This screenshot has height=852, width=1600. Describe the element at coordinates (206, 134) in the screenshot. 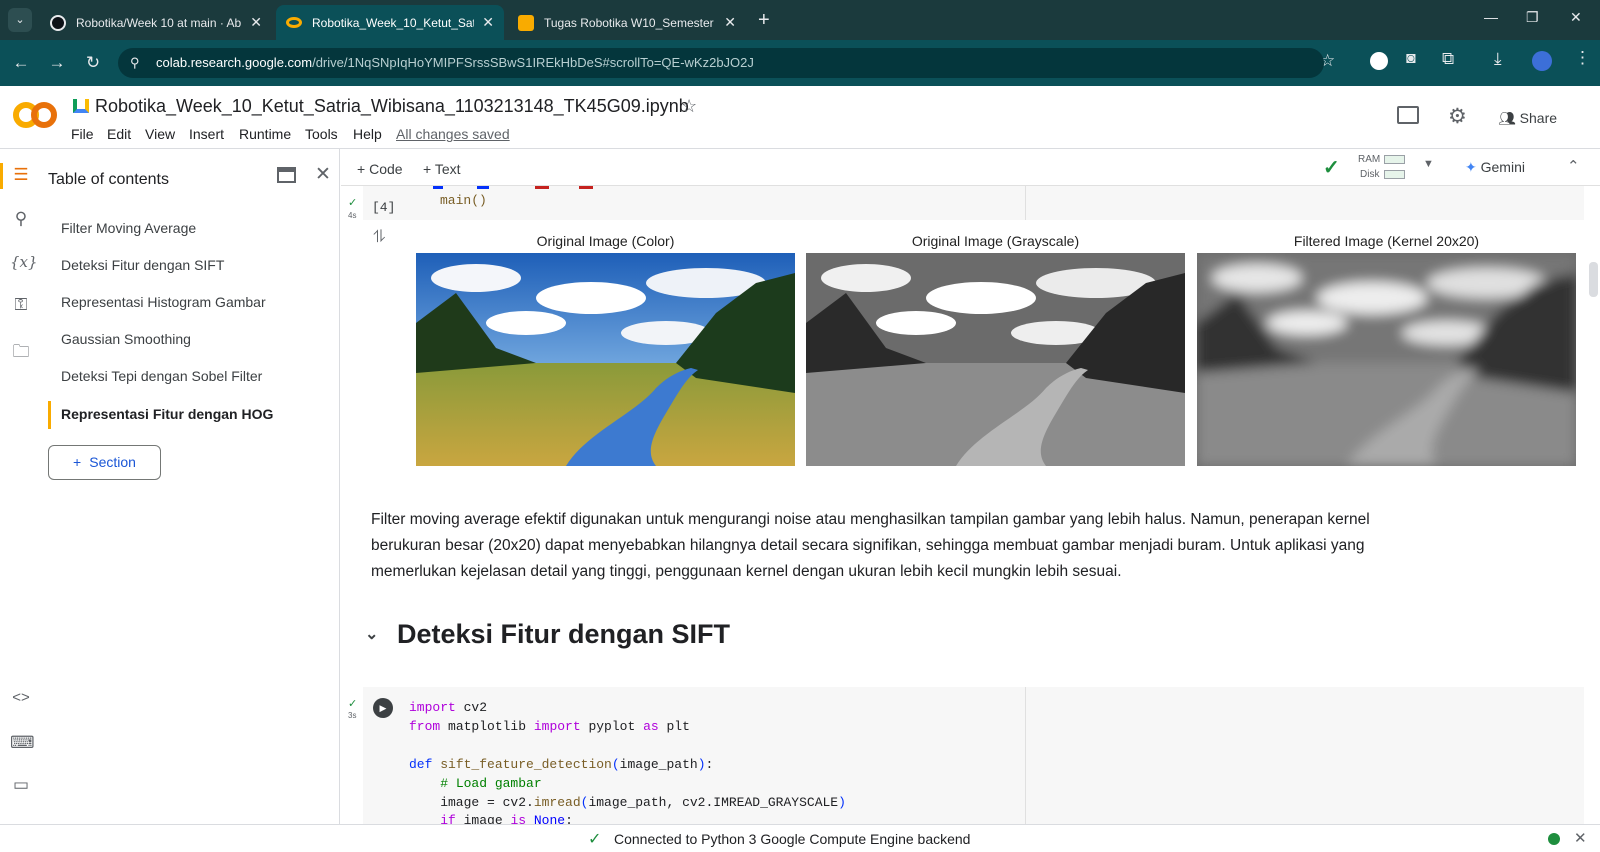

I see `menu-insert: Insert` at that location.